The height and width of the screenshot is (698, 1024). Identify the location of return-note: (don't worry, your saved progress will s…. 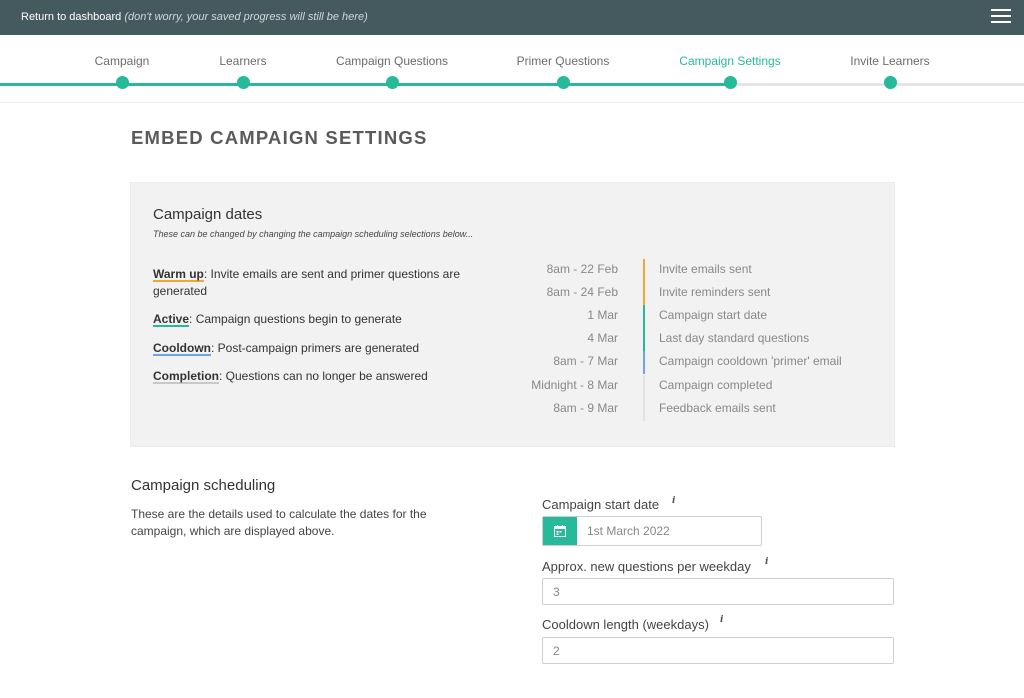
(246, 17).